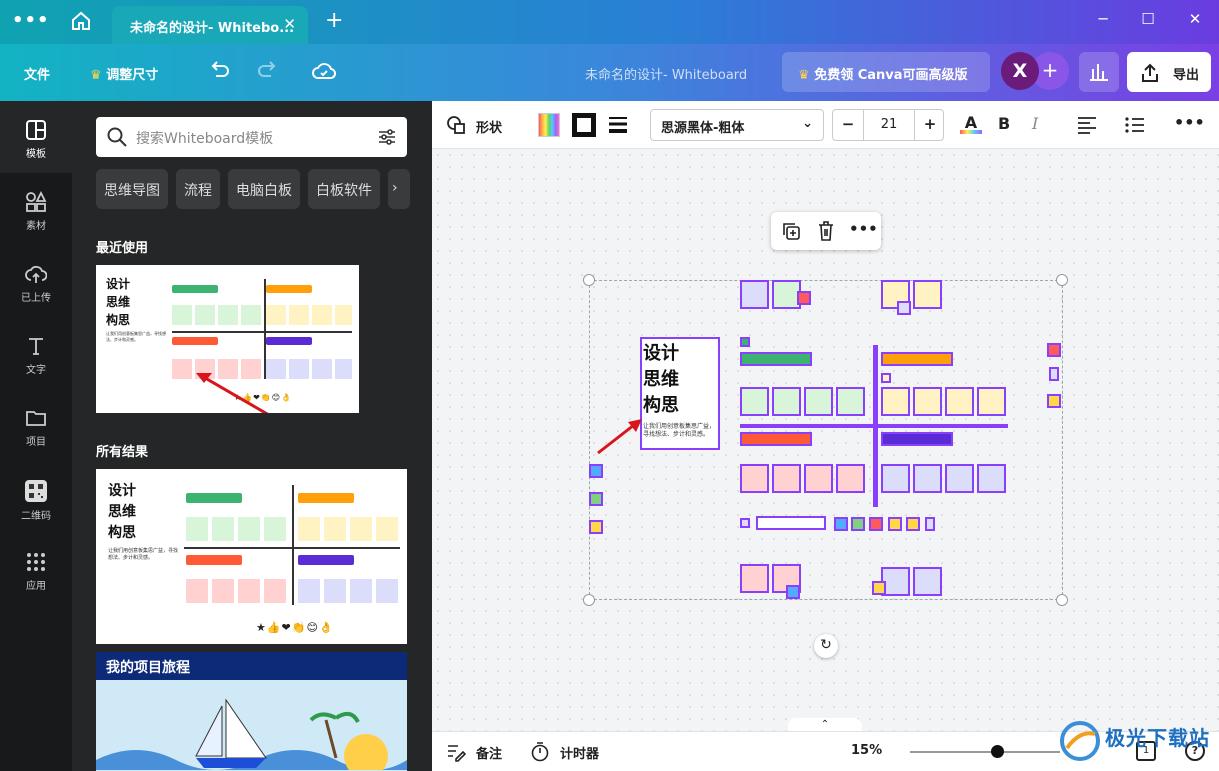 Image resolution: width=1219 pixels, height=771 pixels. I want to click on zoom-level: 15%, so click(866, 750).